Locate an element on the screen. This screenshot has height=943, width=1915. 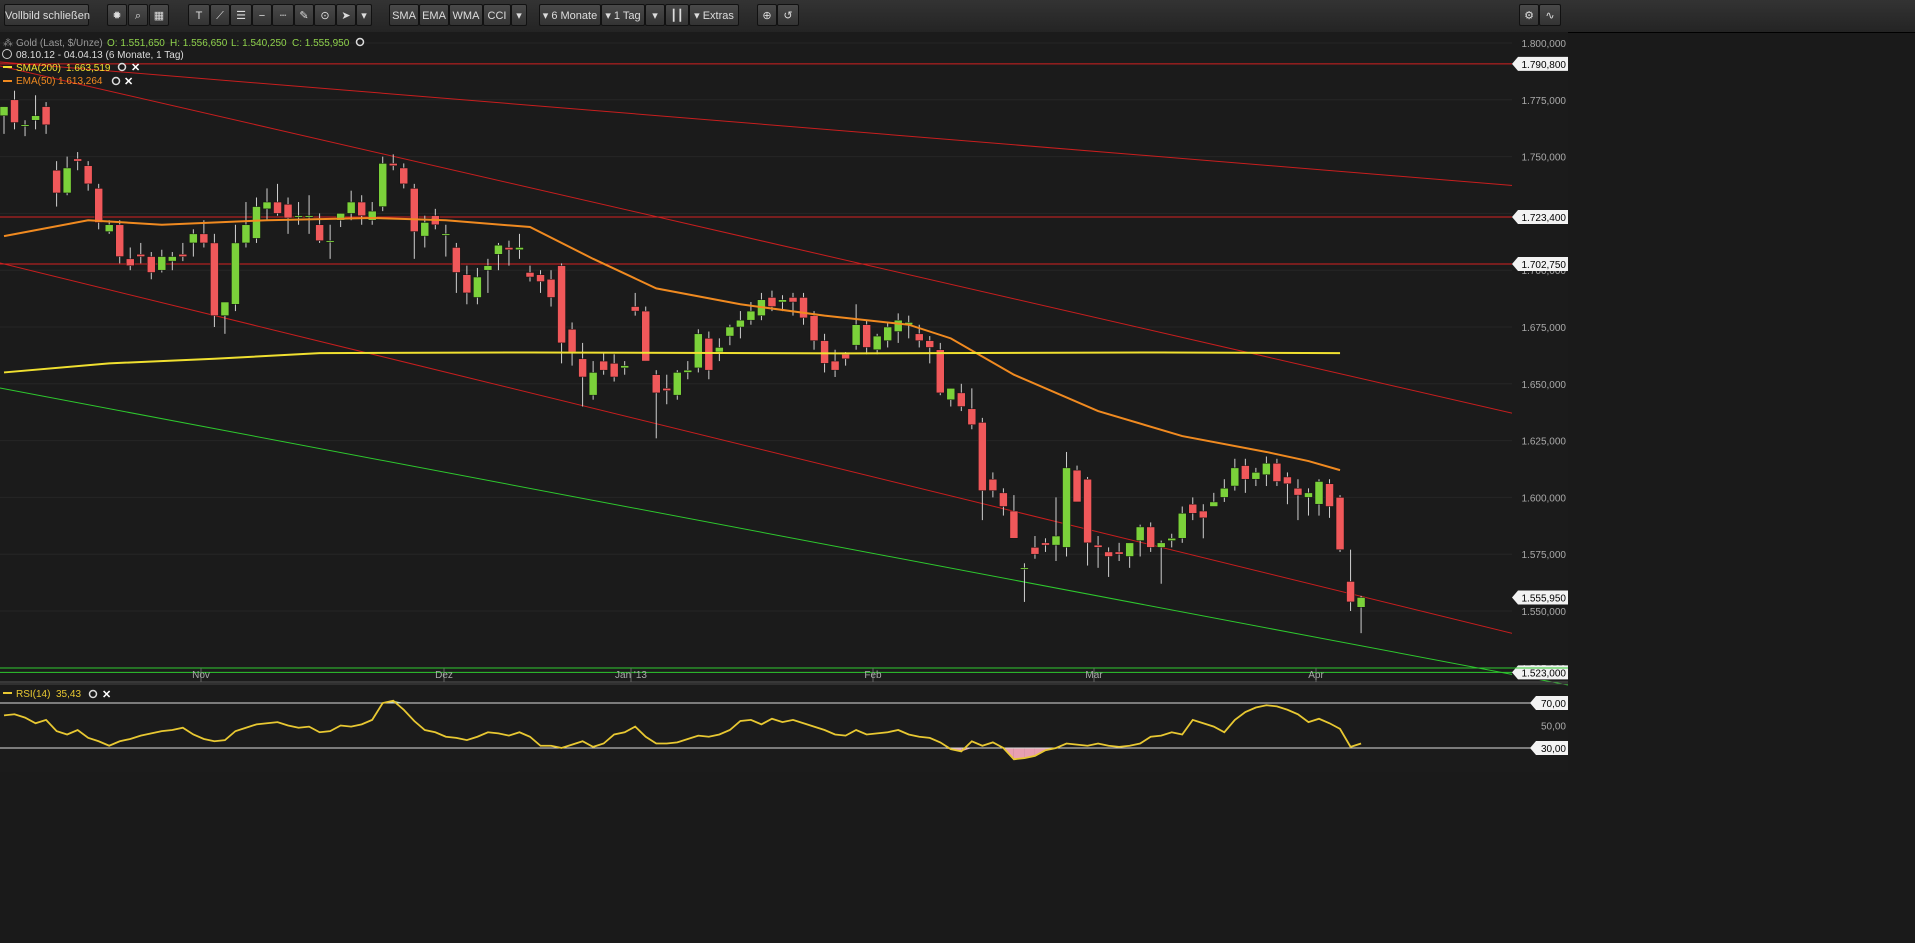
indicator-icon: ∿ is located at coordinates (1549, 16).